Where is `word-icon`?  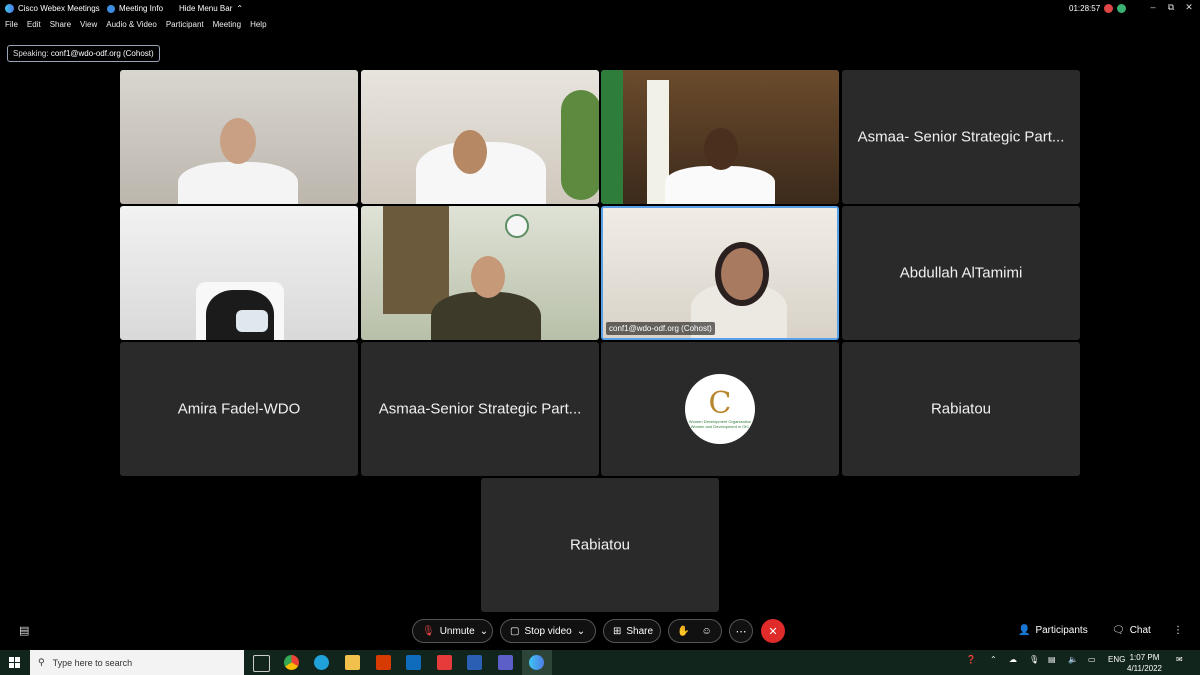
word-icon is located at coordinates (474, 662).